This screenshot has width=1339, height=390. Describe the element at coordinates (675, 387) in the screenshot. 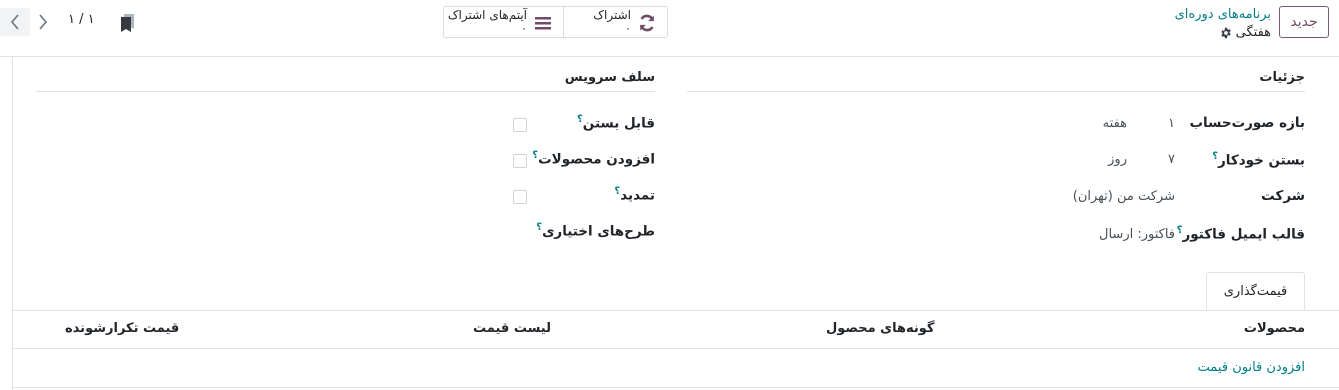

I see `table-bottom-divider` at that location.